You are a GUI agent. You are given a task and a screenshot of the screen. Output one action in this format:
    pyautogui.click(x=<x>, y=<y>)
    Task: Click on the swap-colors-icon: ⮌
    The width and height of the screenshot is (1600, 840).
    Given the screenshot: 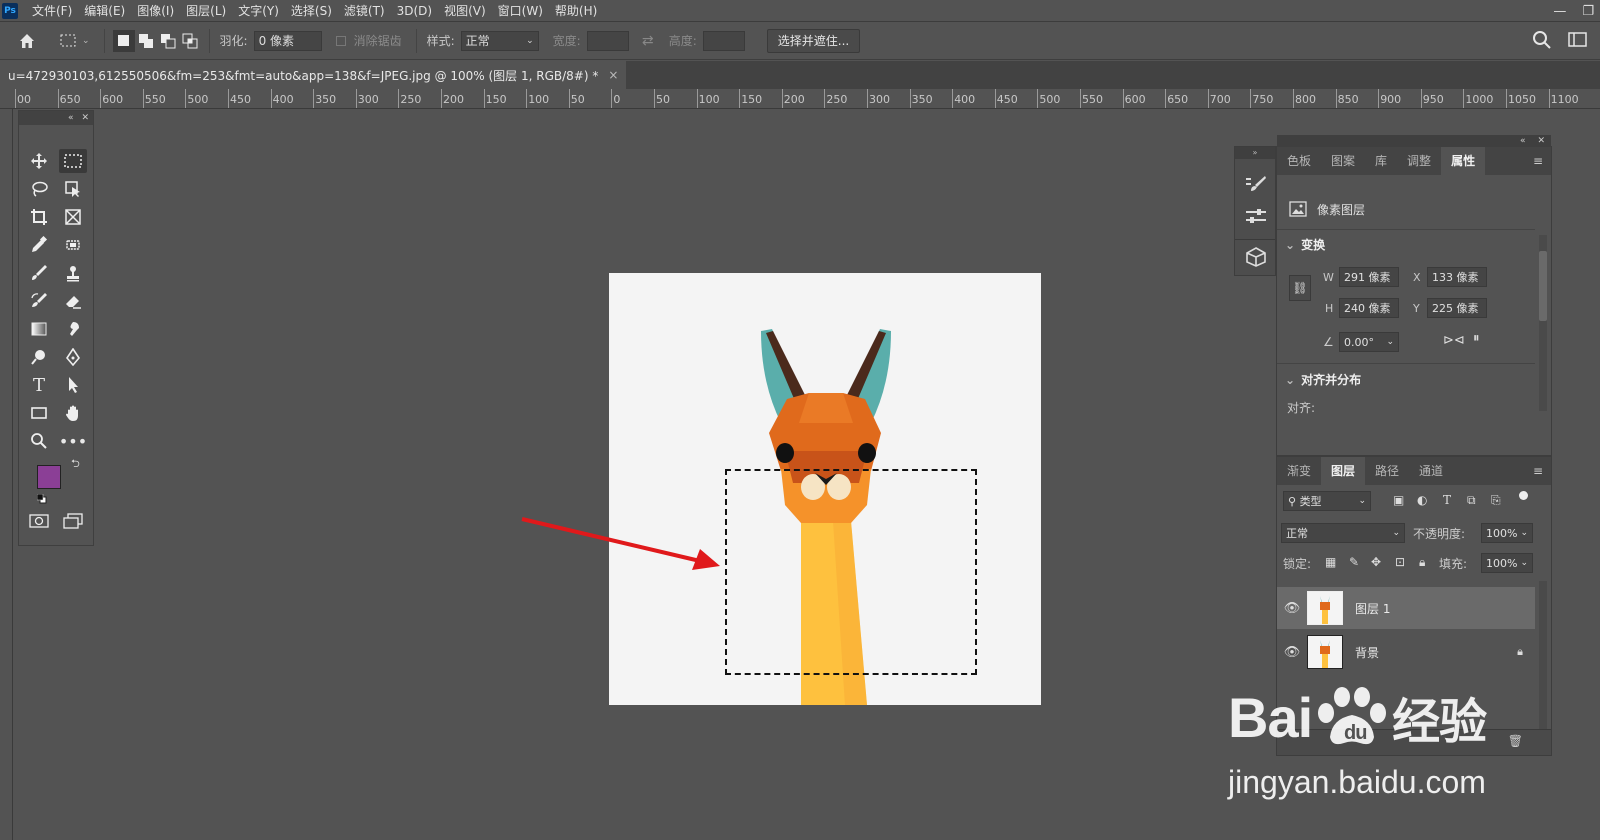 What is the action you would take?
    pyautogui.click(x=75, y=464)
    